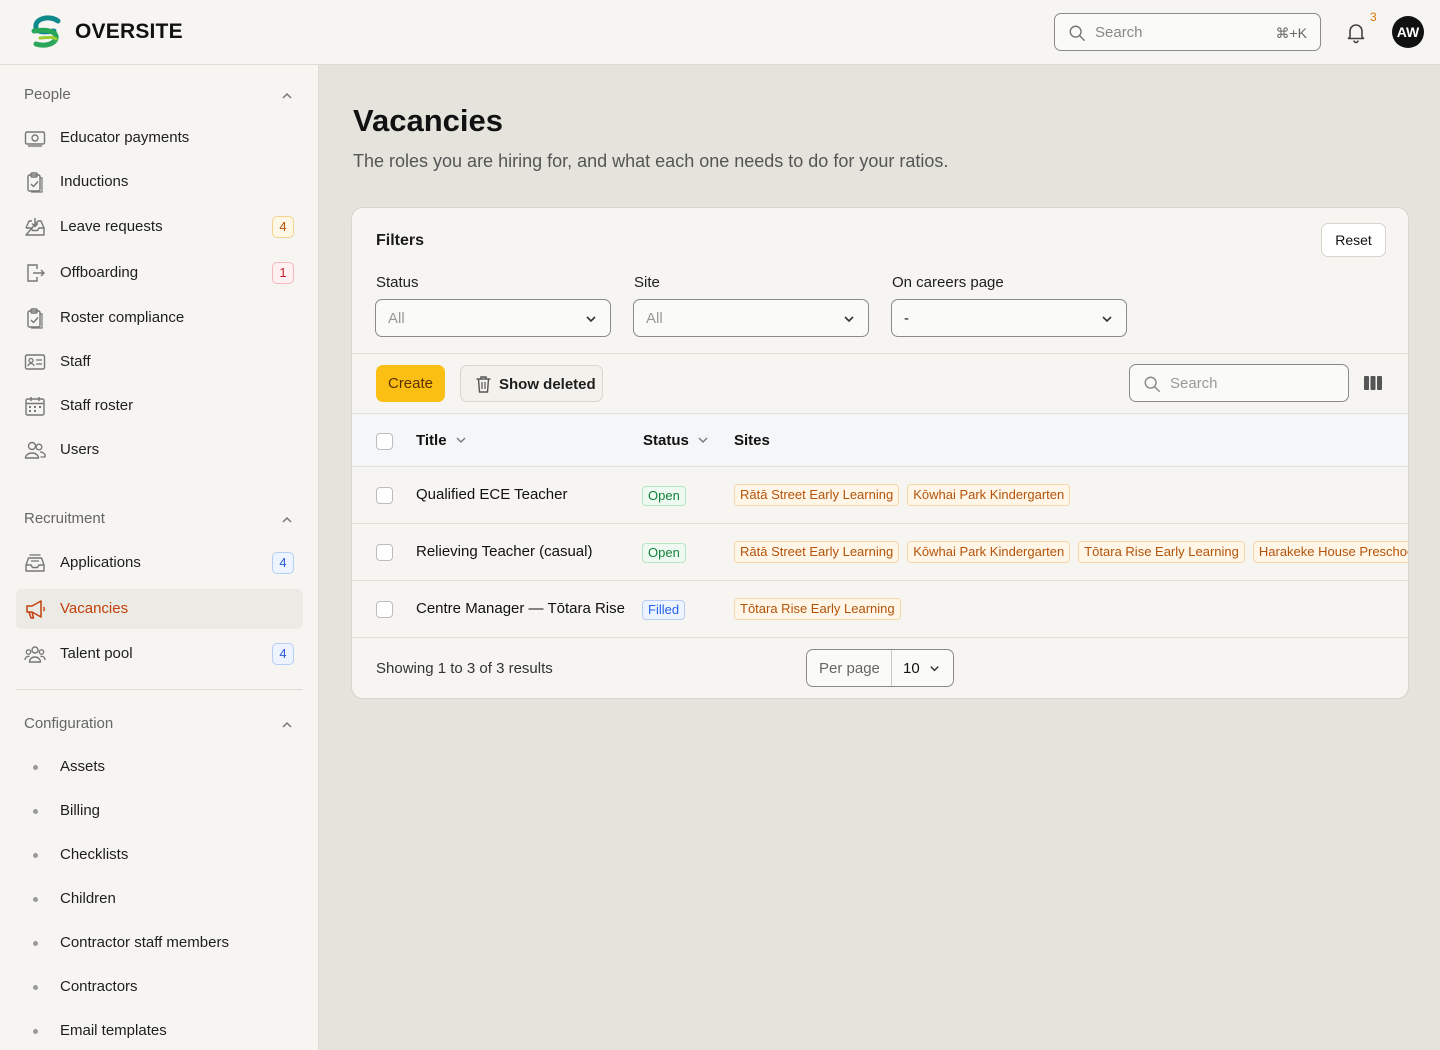  Describe the element at coordinates (36, 273) in the screenshot. I see `exit-door-icon` at that location.